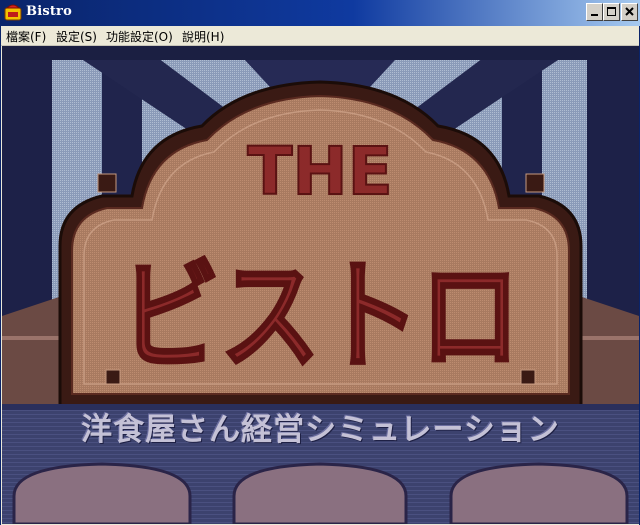 The image size is (640, 525). What do you see at coordinates (203, 36) in the screenshot?
I see `menu-help: 說明(H)` at bounding box center [203, 36].